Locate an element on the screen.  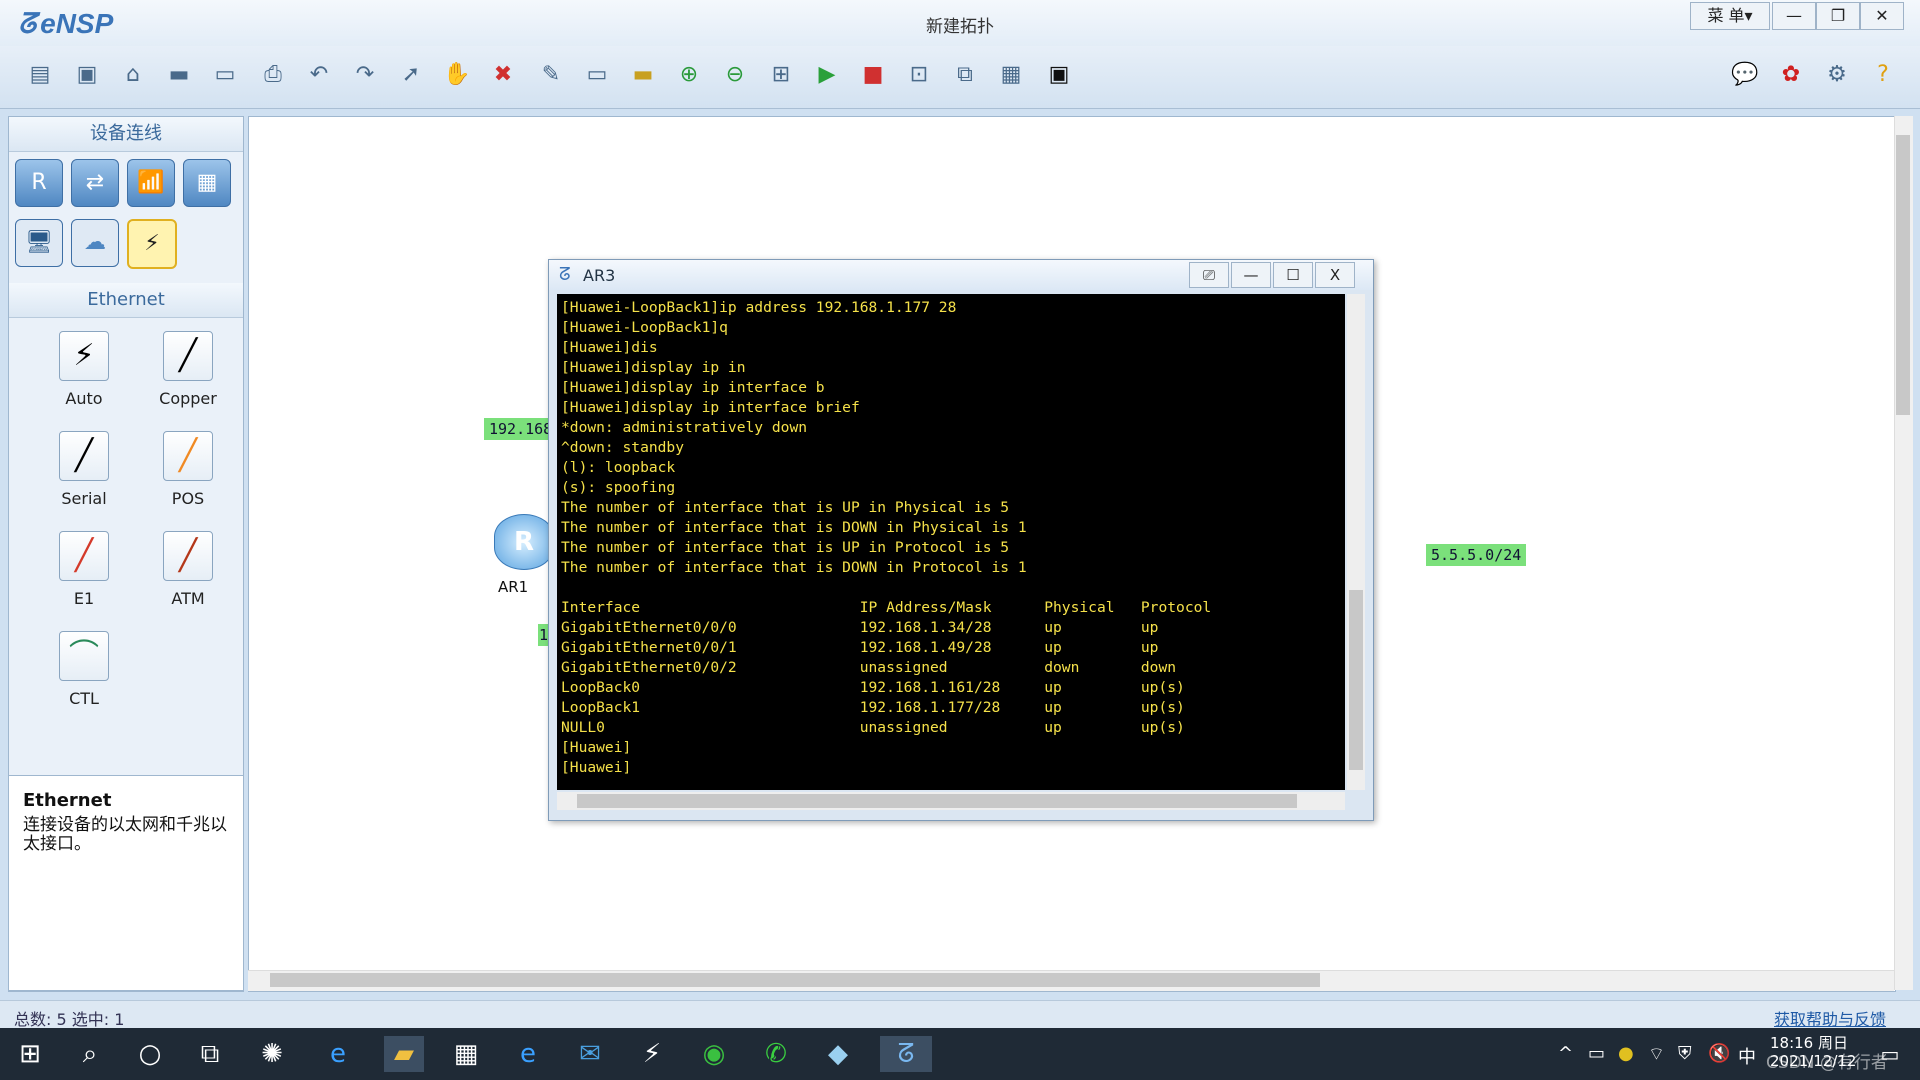
settings-icon: ⚙ is located at coordinates (1837, 75).